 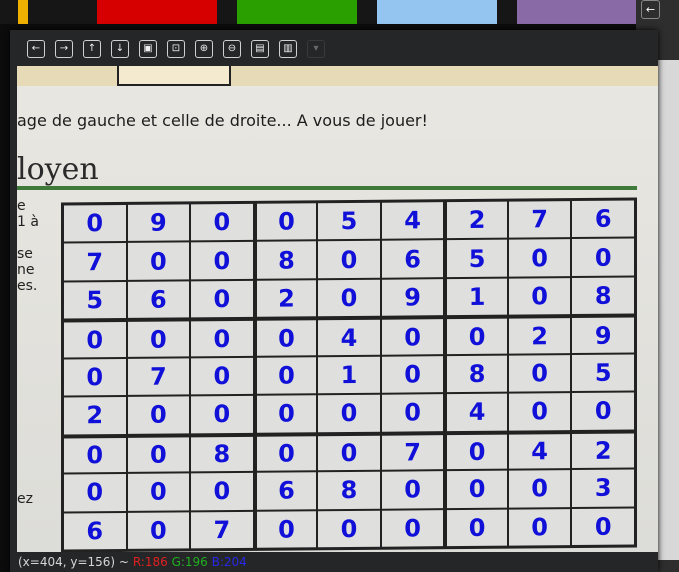 I want to click on pan-down-button: ↓, so click(x=120, y=49).